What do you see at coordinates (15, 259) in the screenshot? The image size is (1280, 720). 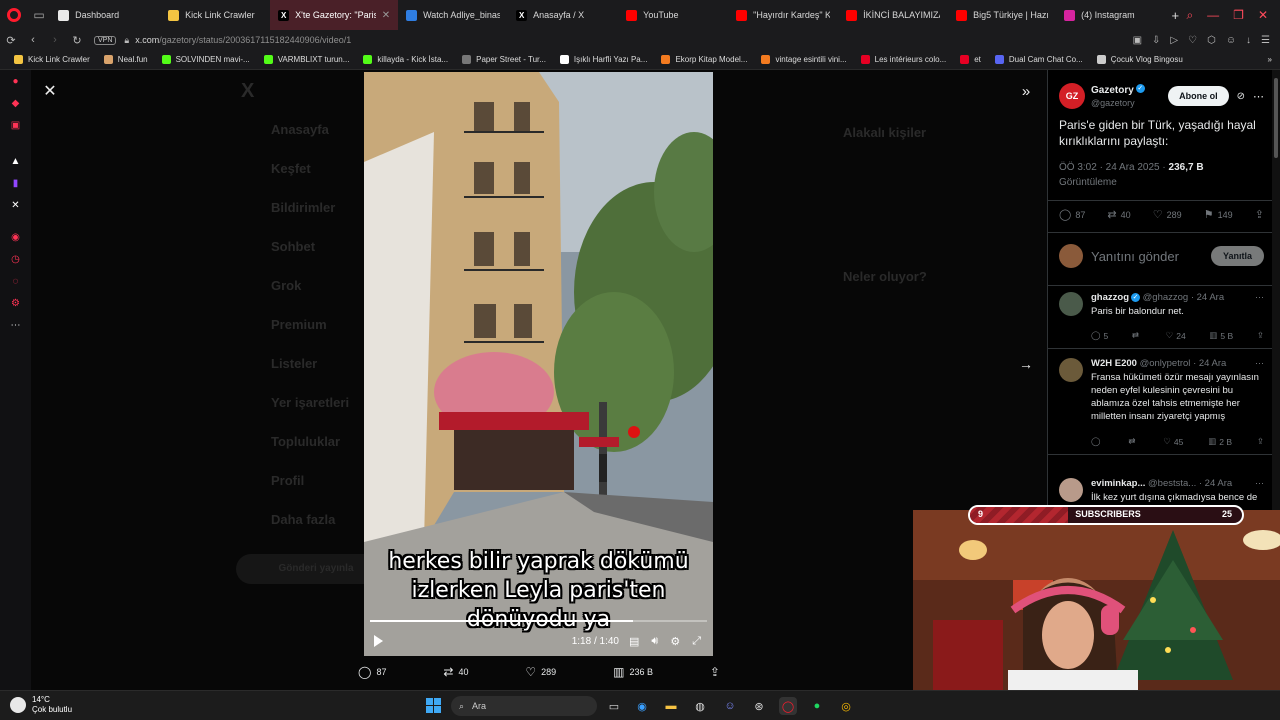 I see `history-icon: ◷` at bounding box center [15, 259].